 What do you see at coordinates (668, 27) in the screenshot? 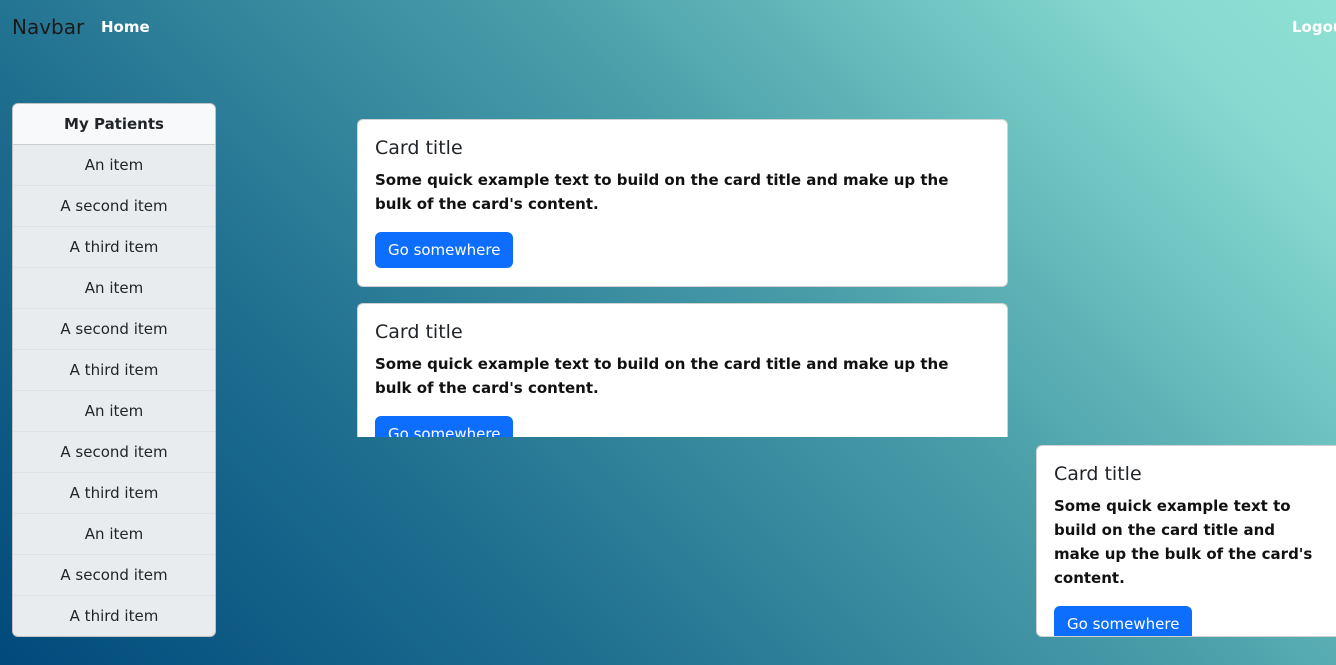
I see `navbar: Navbar Home Logout` at bounding box center [668, 27].